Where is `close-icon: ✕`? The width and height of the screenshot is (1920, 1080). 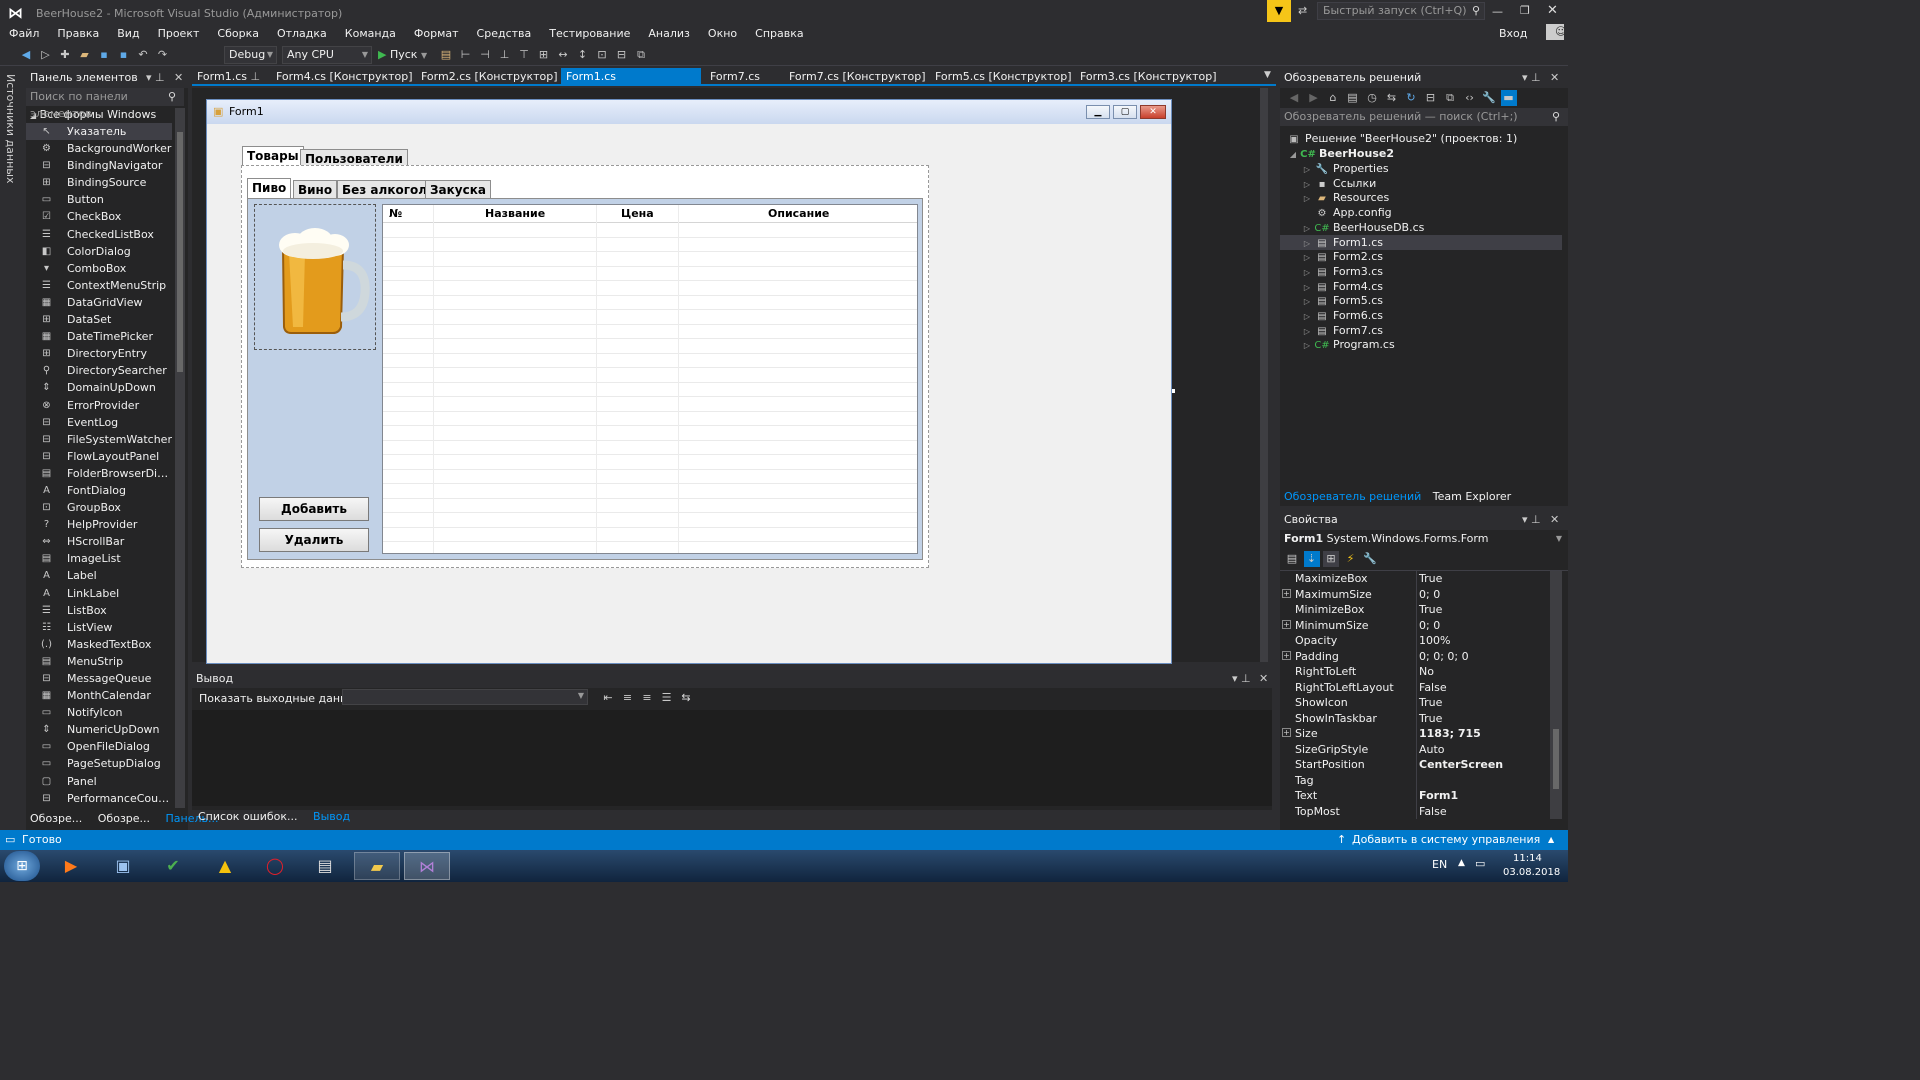
close-icon: ✕ is located at coordinates (178, 78).